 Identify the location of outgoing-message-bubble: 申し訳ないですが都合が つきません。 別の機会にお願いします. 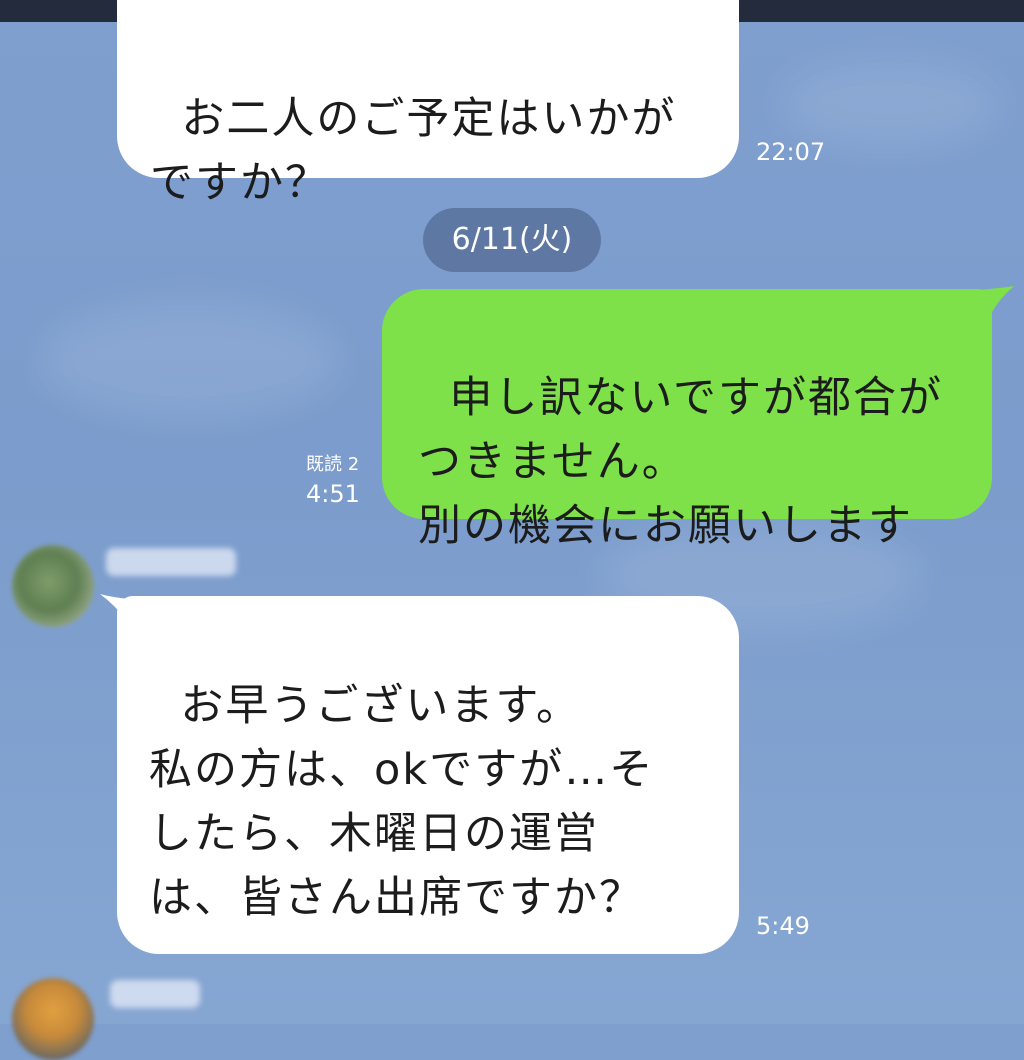
(687, 420).